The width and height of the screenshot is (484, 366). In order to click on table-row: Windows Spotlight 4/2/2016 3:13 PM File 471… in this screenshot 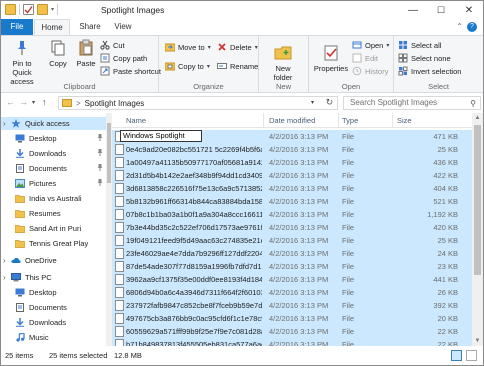, I will do `click(292, 136)`.